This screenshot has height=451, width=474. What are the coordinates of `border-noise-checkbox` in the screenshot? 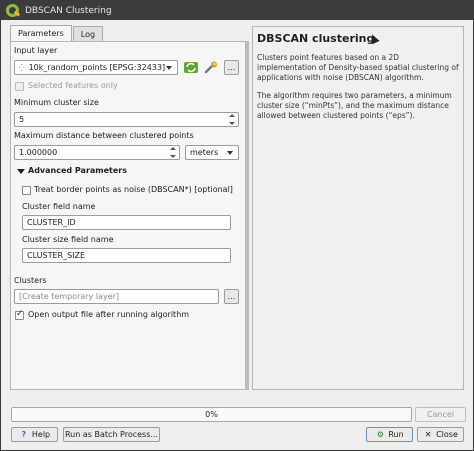 It's located at (26, 190).